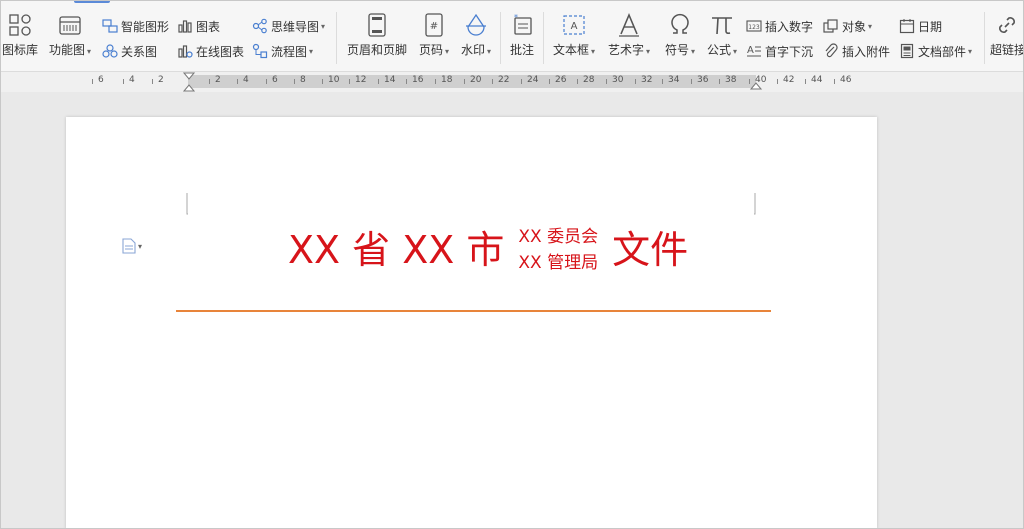 The image size is (1024, 529). Describe the element at coordinates (396, 250) in the screenshot. I see `title-province-city: XX 省 XX 市` at that location.